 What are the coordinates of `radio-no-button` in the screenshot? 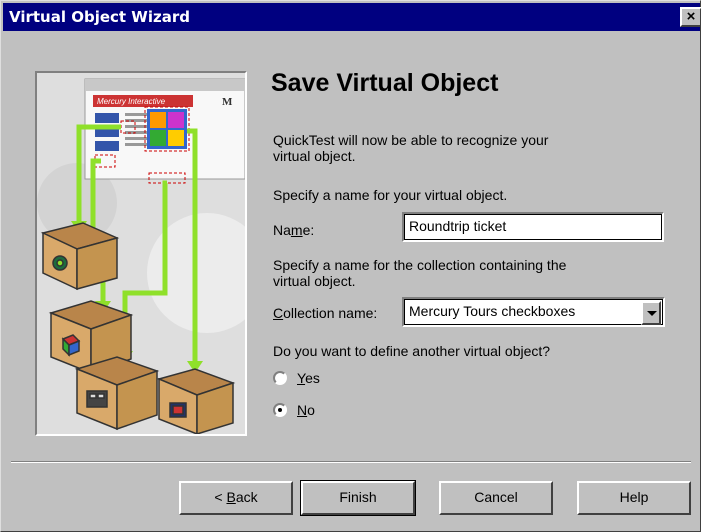 It's located at (280, 410).